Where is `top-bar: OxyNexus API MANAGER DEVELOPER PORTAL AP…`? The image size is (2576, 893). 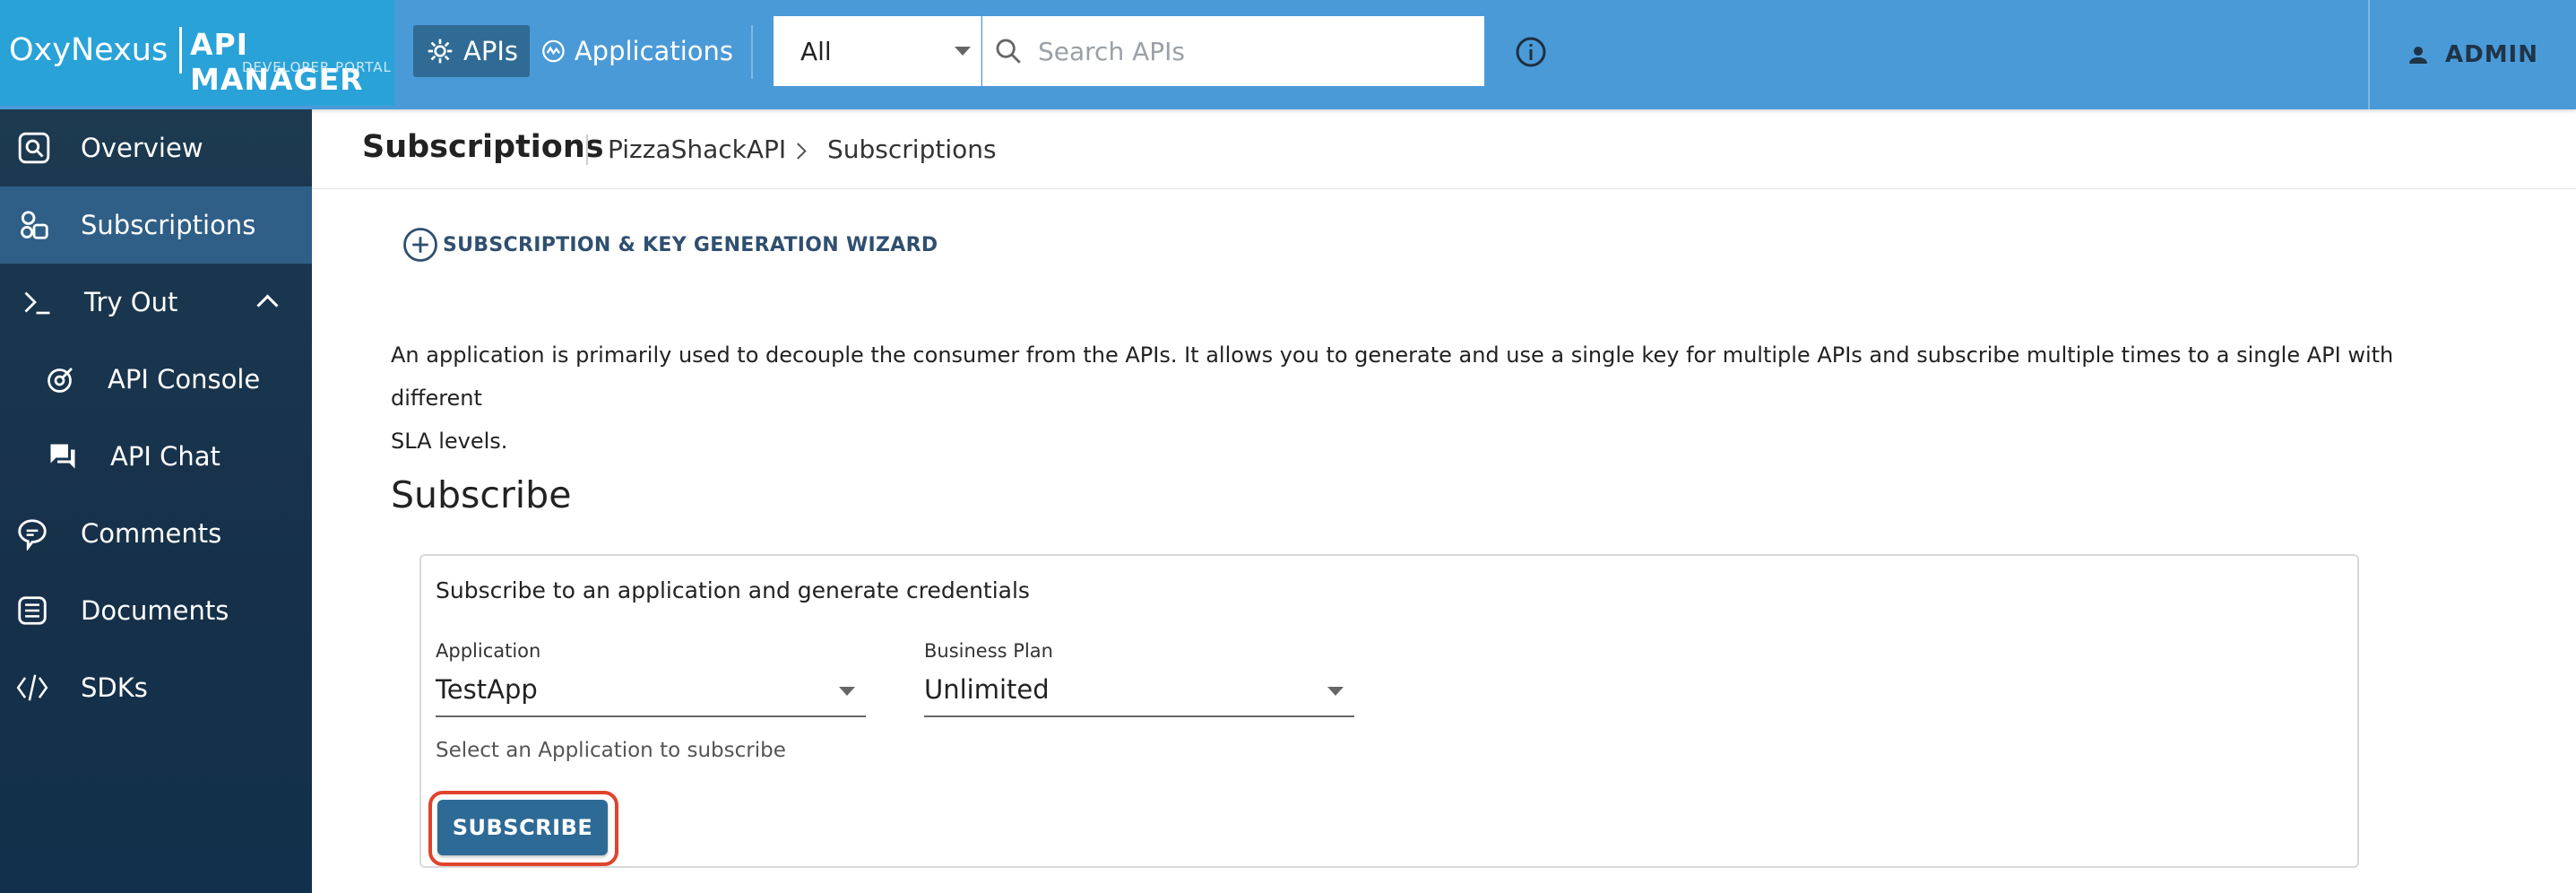
top-bar: OxyNexus API MANAGER DEVELOPER PORTAL AP… is located at coordinates (1288, 54).